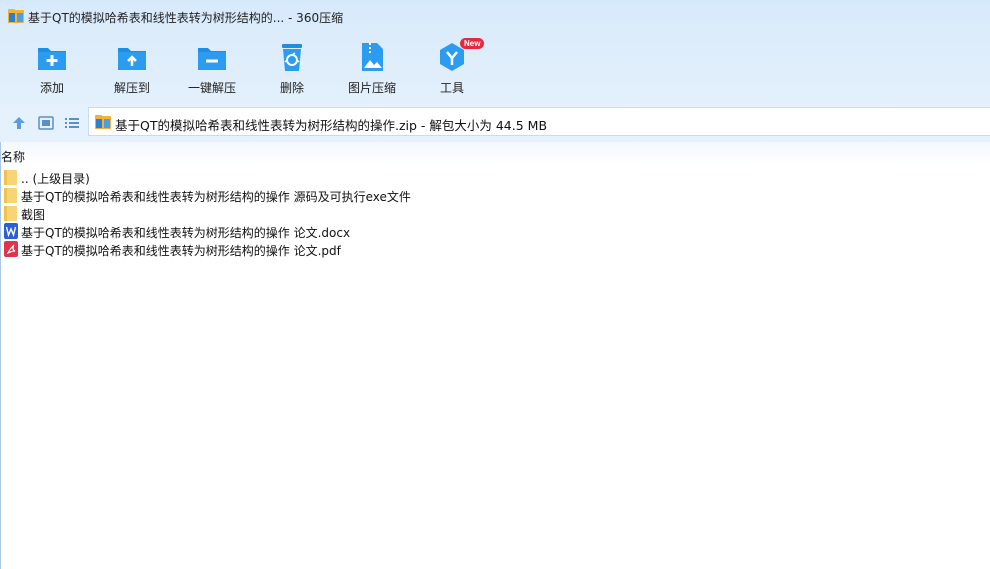  I want to click on new-badge: New, so click(472, 43).